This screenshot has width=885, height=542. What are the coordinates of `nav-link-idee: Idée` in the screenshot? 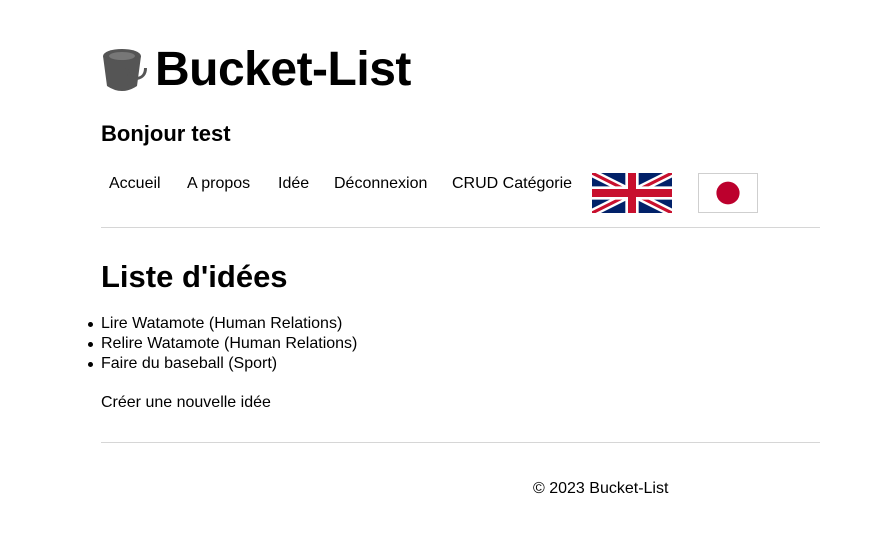 It's located at (293, 184).